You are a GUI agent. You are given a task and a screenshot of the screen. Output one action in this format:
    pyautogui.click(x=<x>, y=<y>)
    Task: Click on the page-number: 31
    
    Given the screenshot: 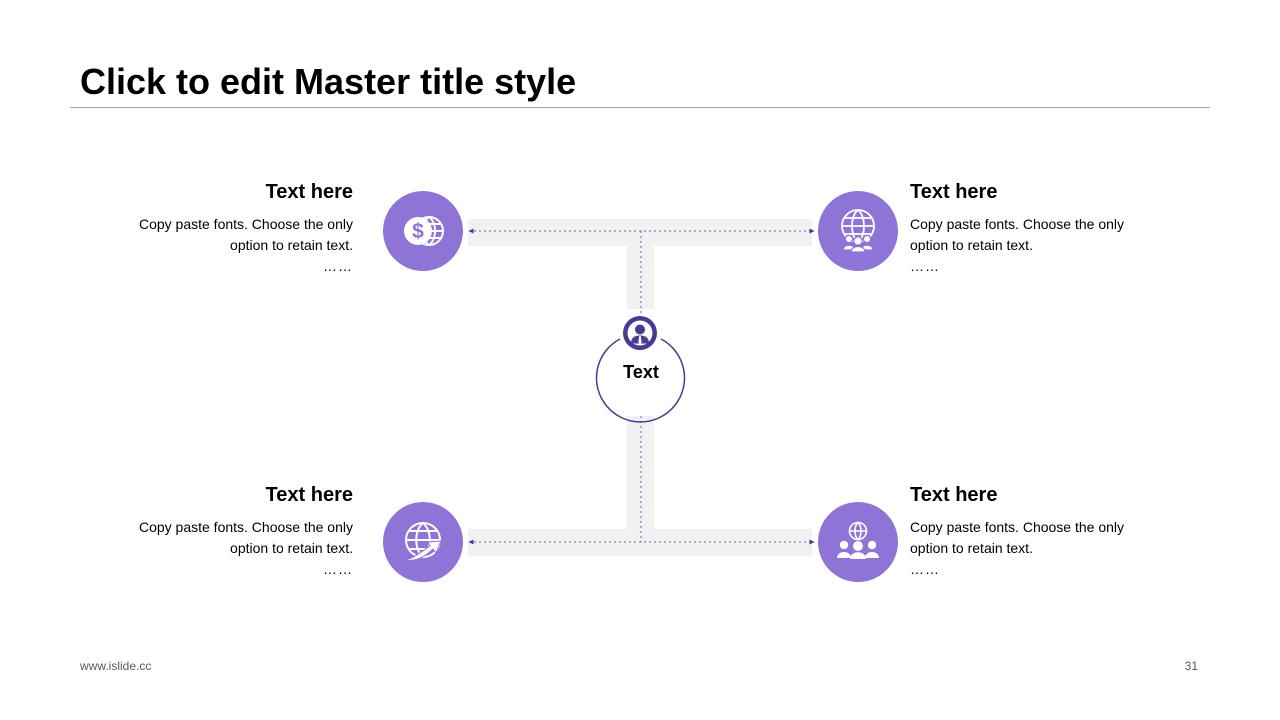 What is the action you would take?
    pyautogui.click(x=1191, y=666)
    